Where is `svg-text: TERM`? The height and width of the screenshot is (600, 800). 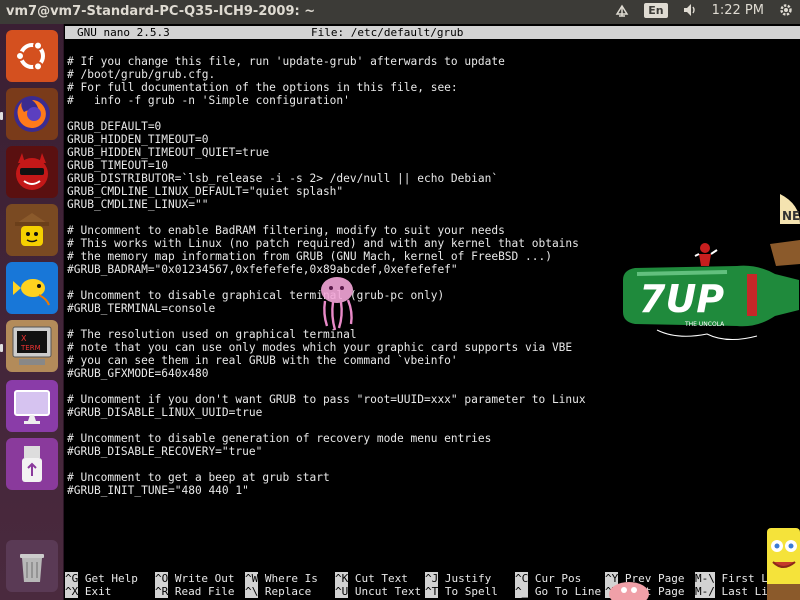
svg-text: TERM is located at coordinates (30, 348).